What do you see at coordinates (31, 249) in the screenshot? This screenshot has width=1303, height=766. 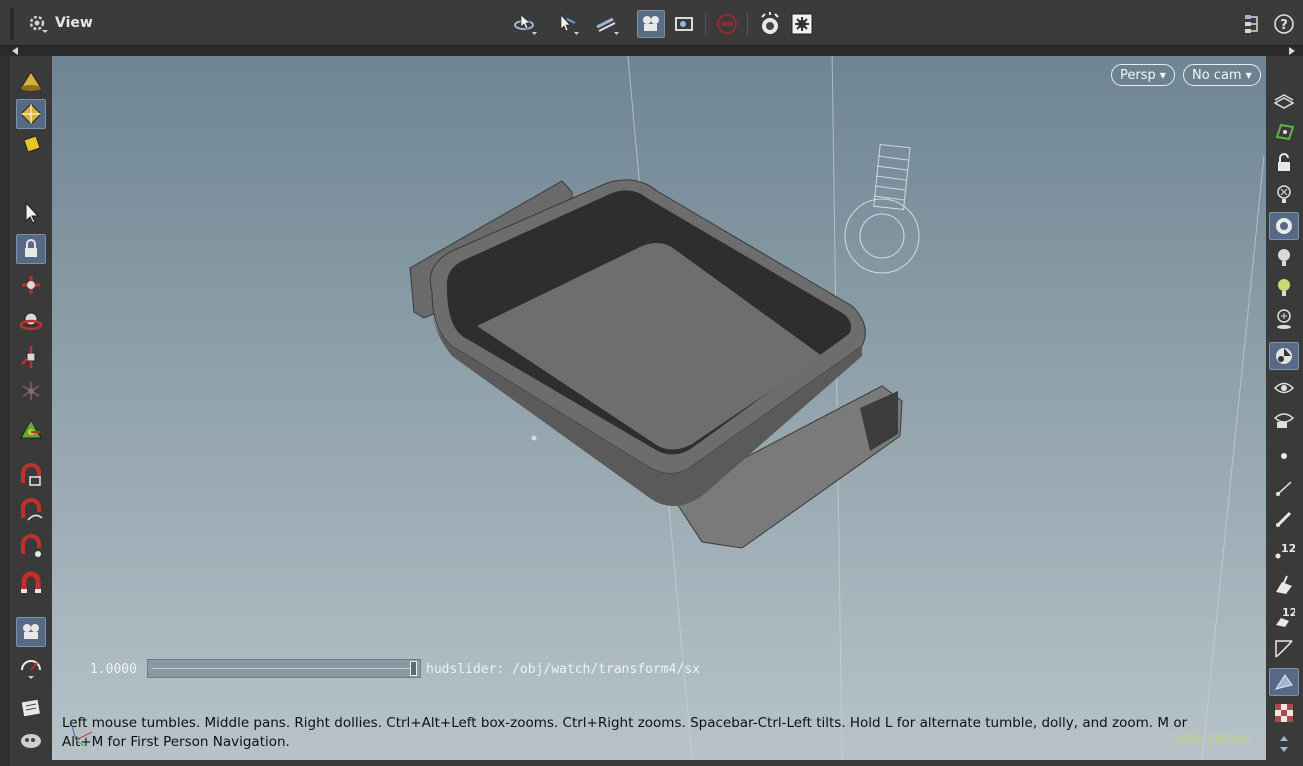 I see `lock-handle-icon` at bounding box center [31, 249].